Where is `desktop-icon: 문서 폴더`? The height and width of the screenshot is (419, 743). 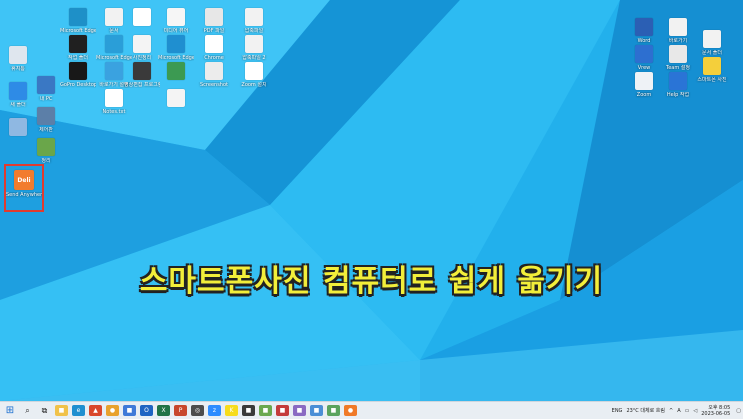 desktop-icon: 문서 폴더 is located at coordinates (712, 43).